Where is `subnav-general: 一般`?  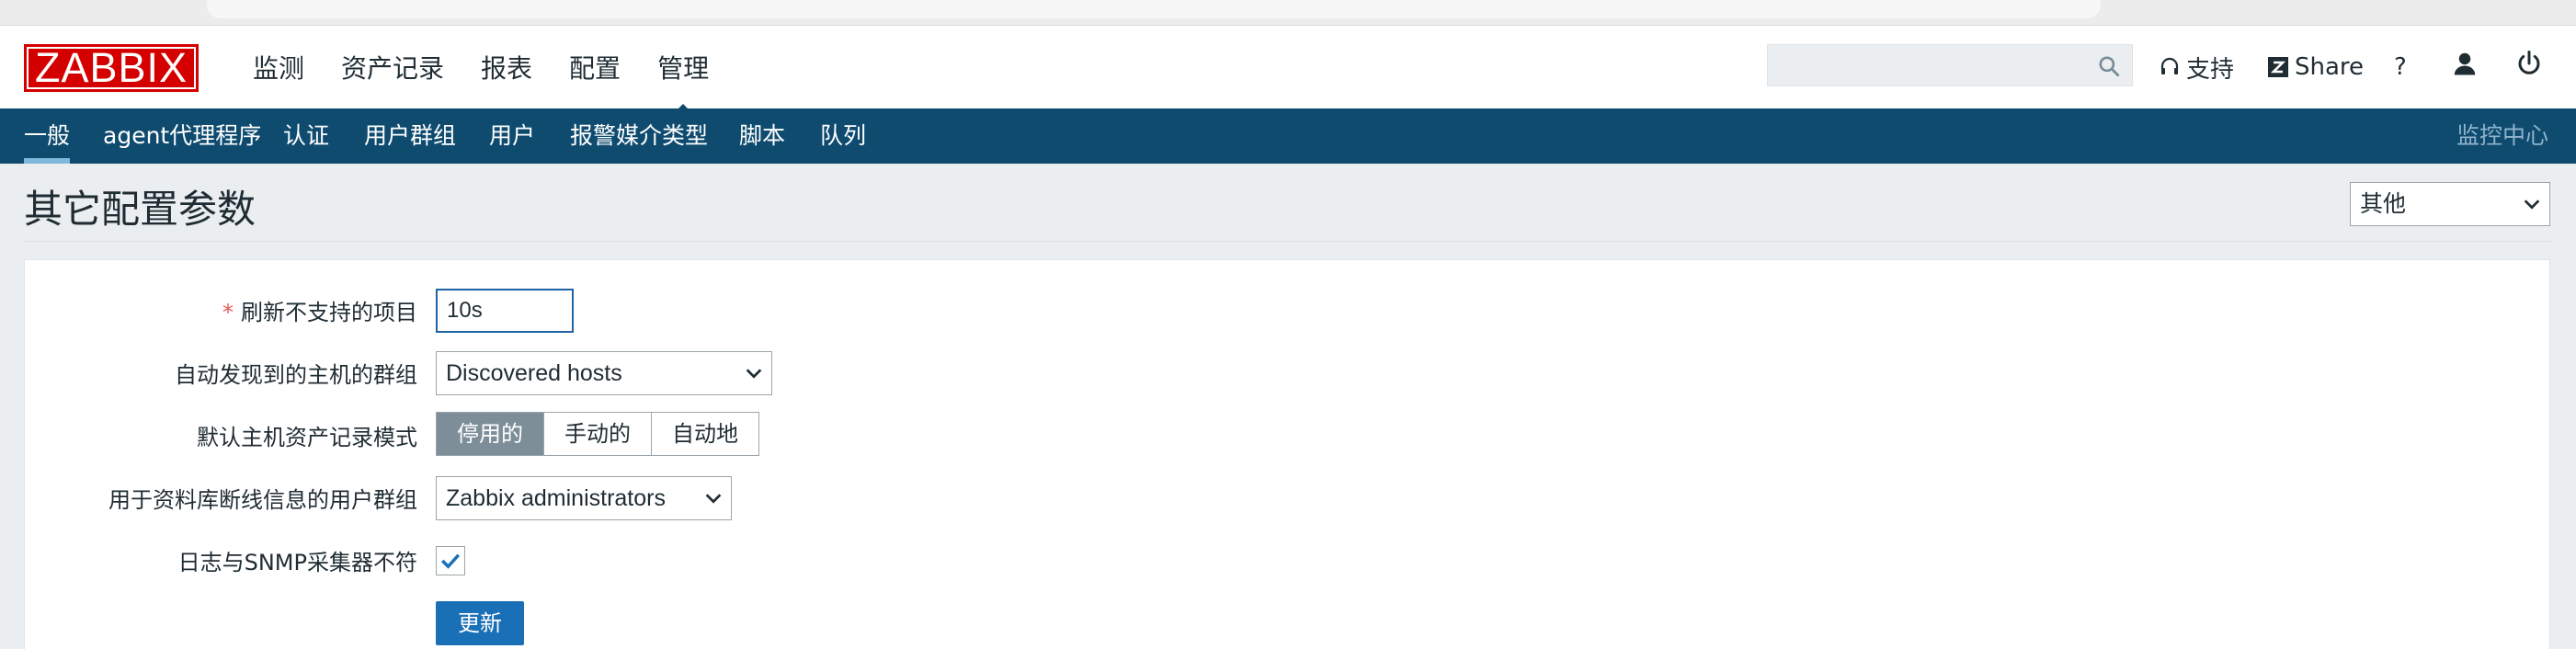 subnav-general: 一般 is located at coordinates (47, 136).